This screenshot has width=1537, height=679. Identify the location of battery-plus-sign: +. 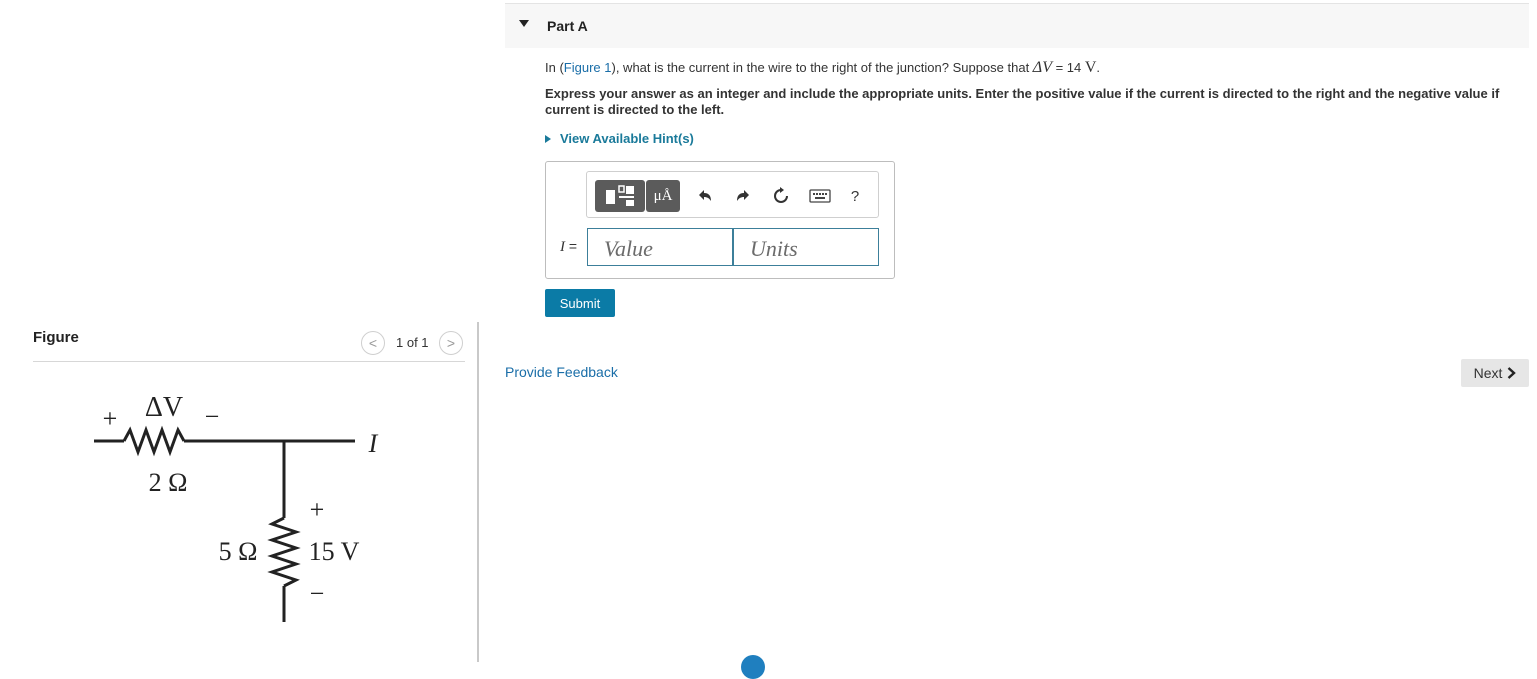
(317, 509).